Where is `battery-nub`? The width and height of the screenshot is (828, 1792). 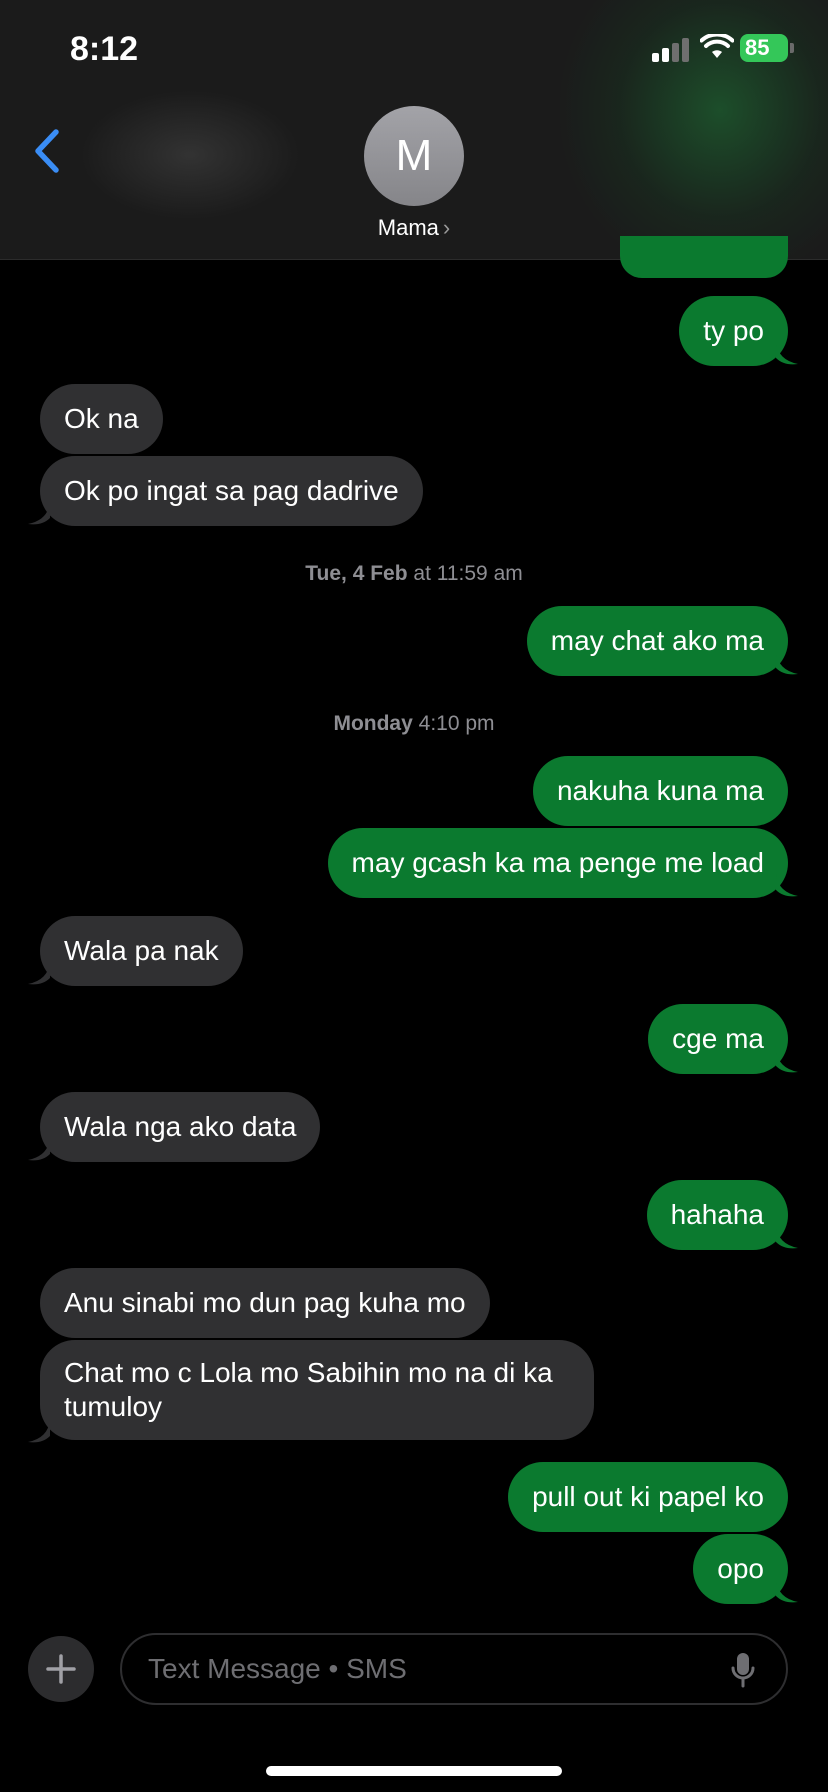
battery-nub is located at coordinates (792, 48).